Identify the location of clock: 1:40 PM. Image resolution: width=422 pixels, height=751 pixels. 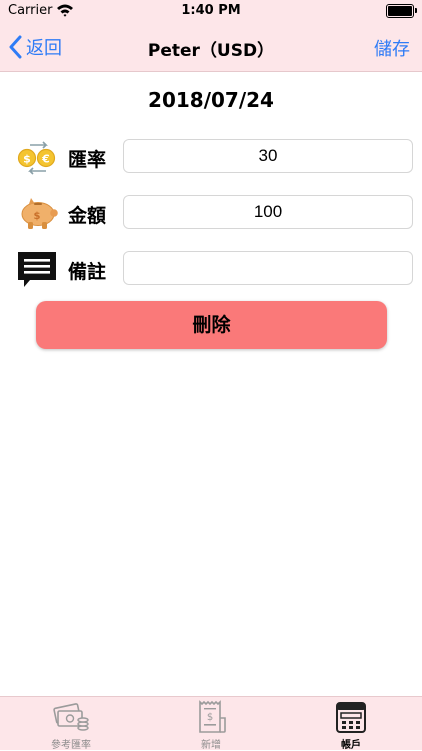
(211, 10).